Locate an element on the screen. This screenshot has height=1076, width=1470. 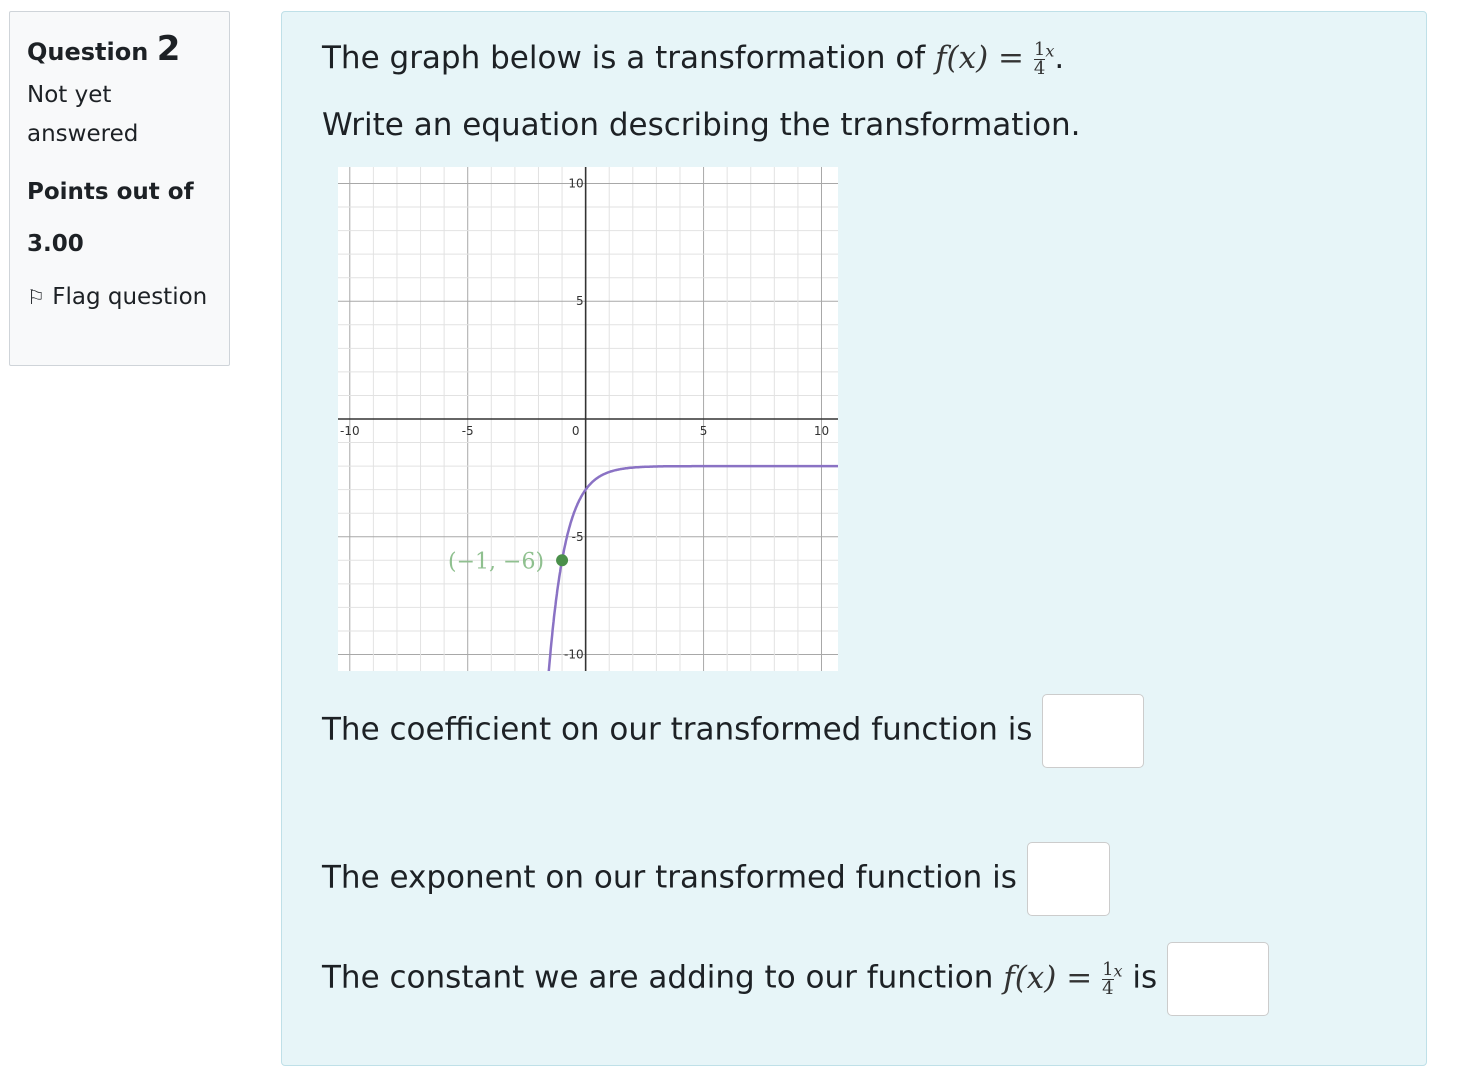
exponent-input is located at coordinates (1068, 879).